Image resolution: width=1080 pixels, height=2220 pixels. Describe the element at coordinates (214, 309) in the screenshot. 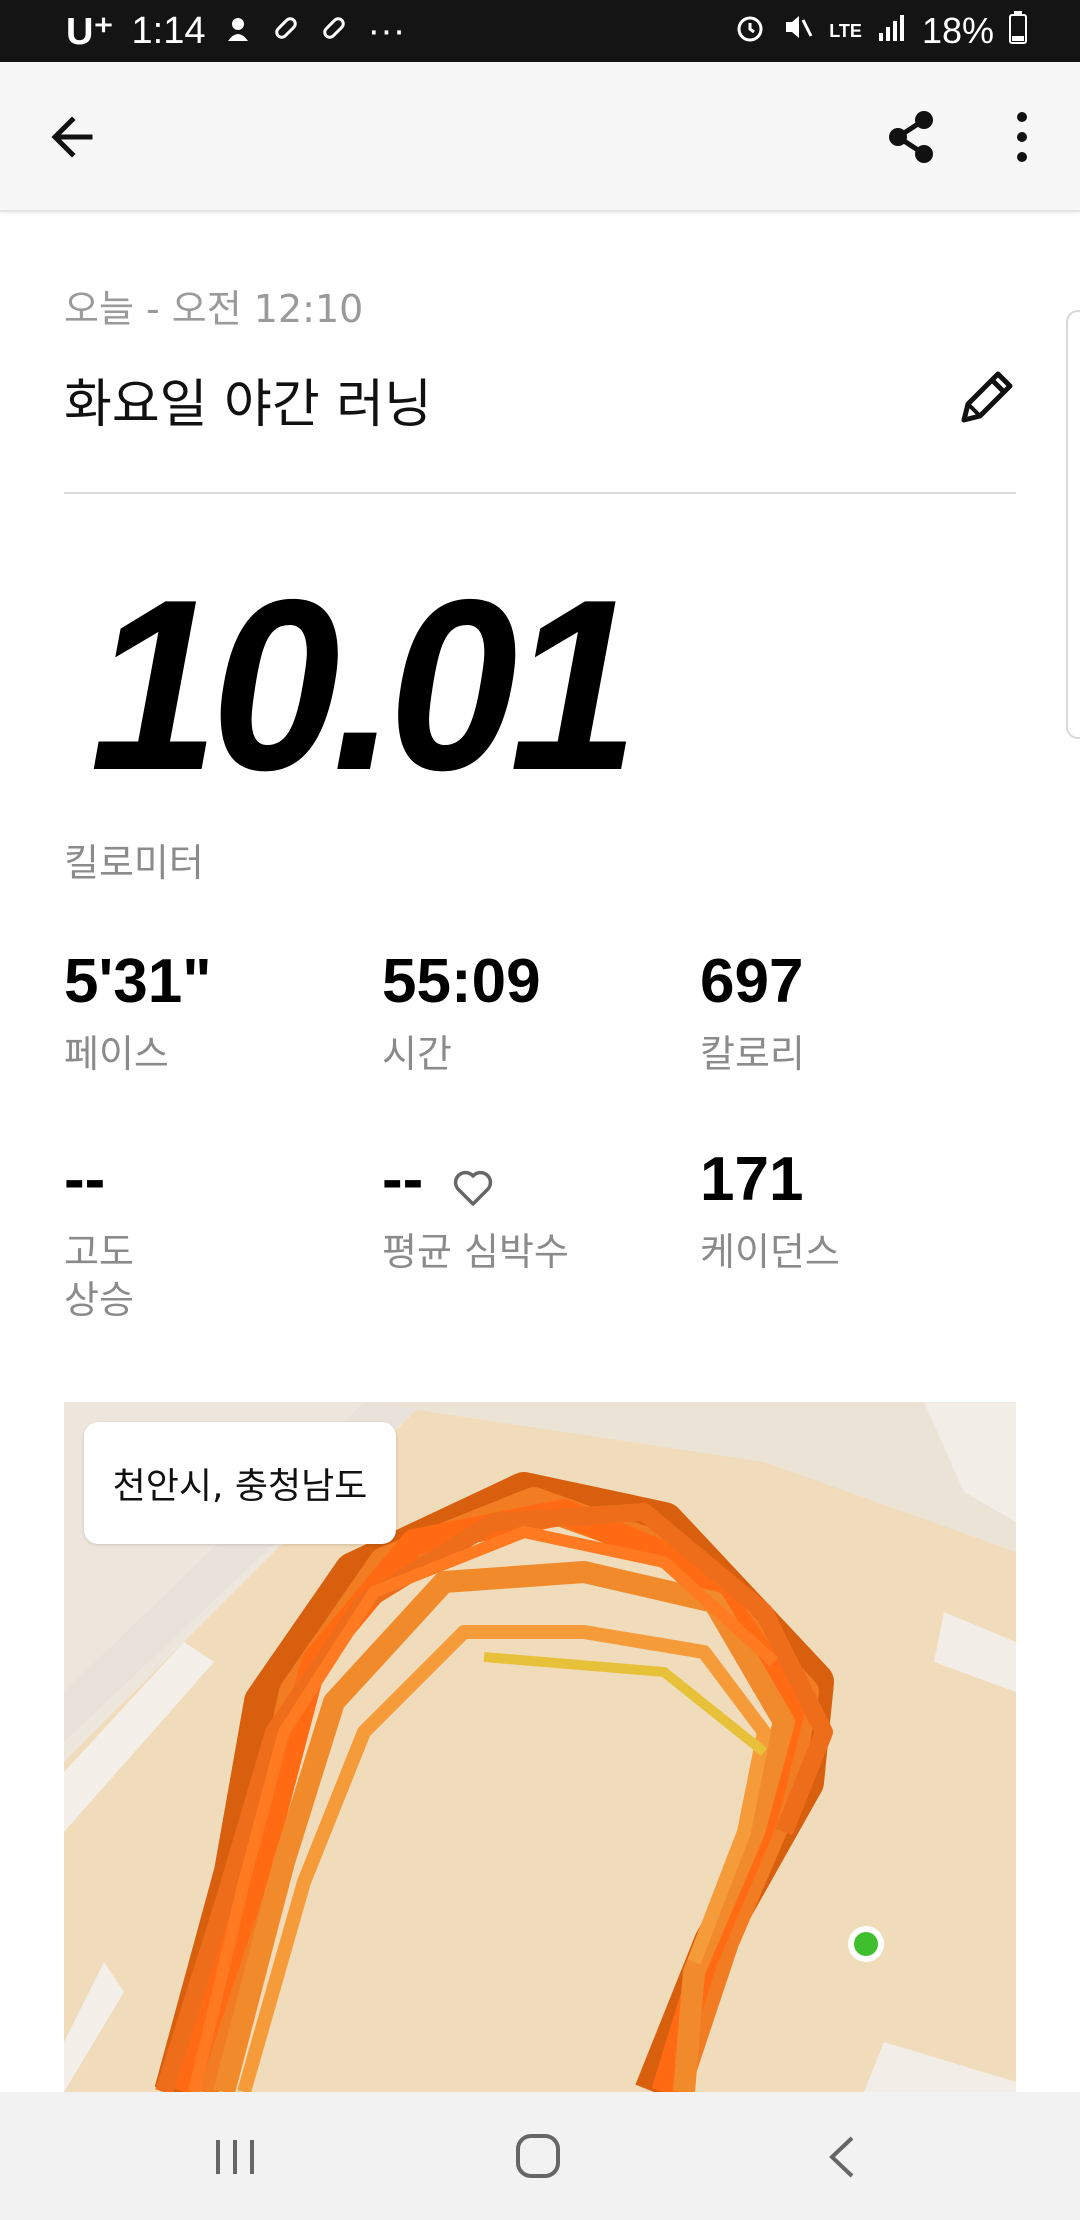

I see `activity-date: 오늘 - 오전 12:10` at that location.